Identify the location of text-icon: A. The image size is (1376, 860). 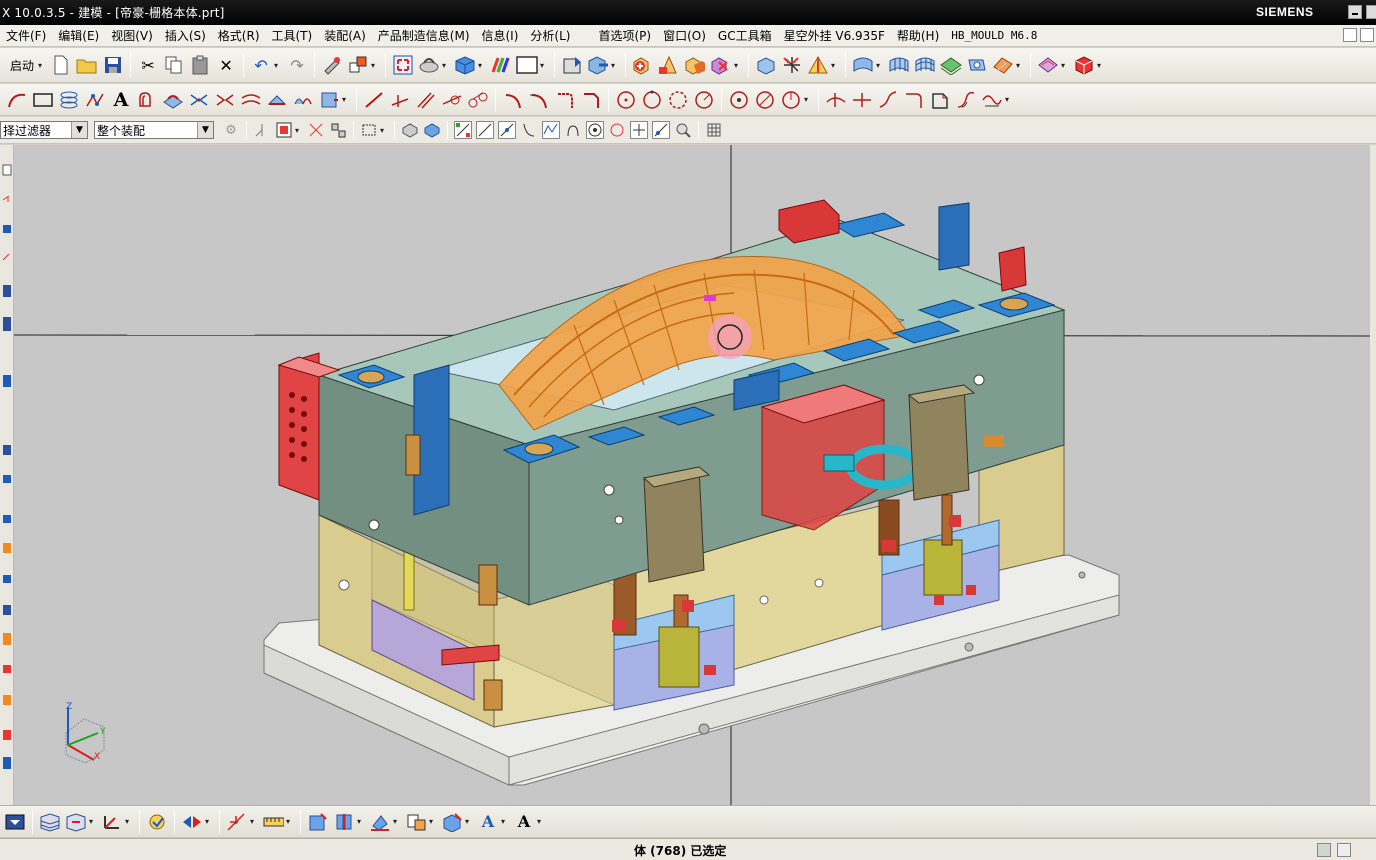
(121, 100).